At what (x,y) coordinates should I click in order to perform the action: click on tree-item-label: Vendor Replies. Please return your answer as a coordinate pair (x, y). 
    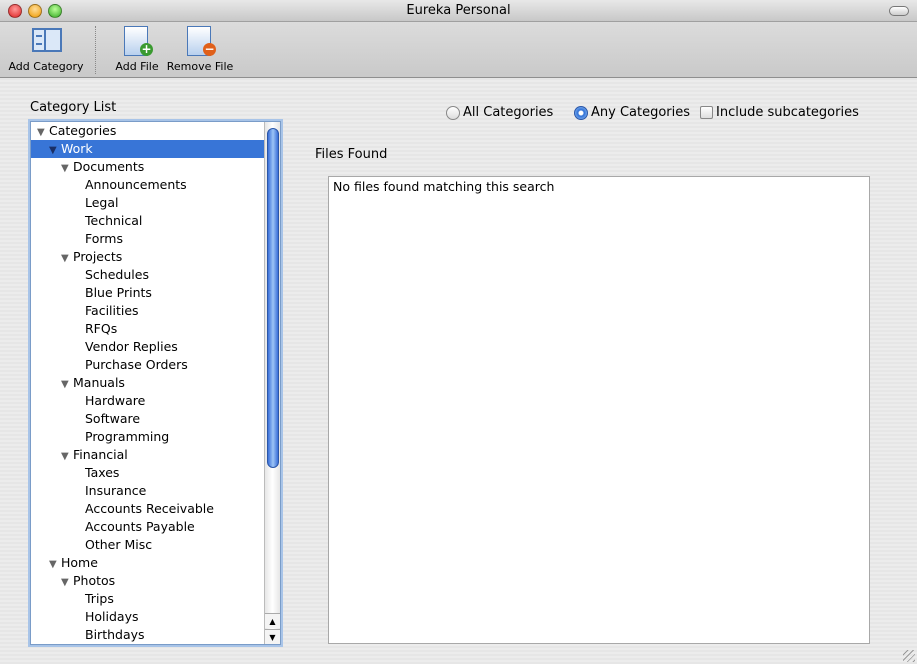
    Looking at the image, I should click on (131, 346).